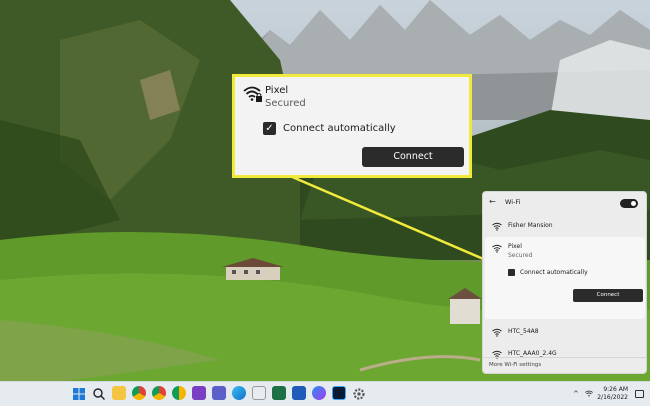 This screenshot has width=650, height=406. Describe the element at coordinates (639, 394) in the screenshot. I see `notification-icon` at that location.